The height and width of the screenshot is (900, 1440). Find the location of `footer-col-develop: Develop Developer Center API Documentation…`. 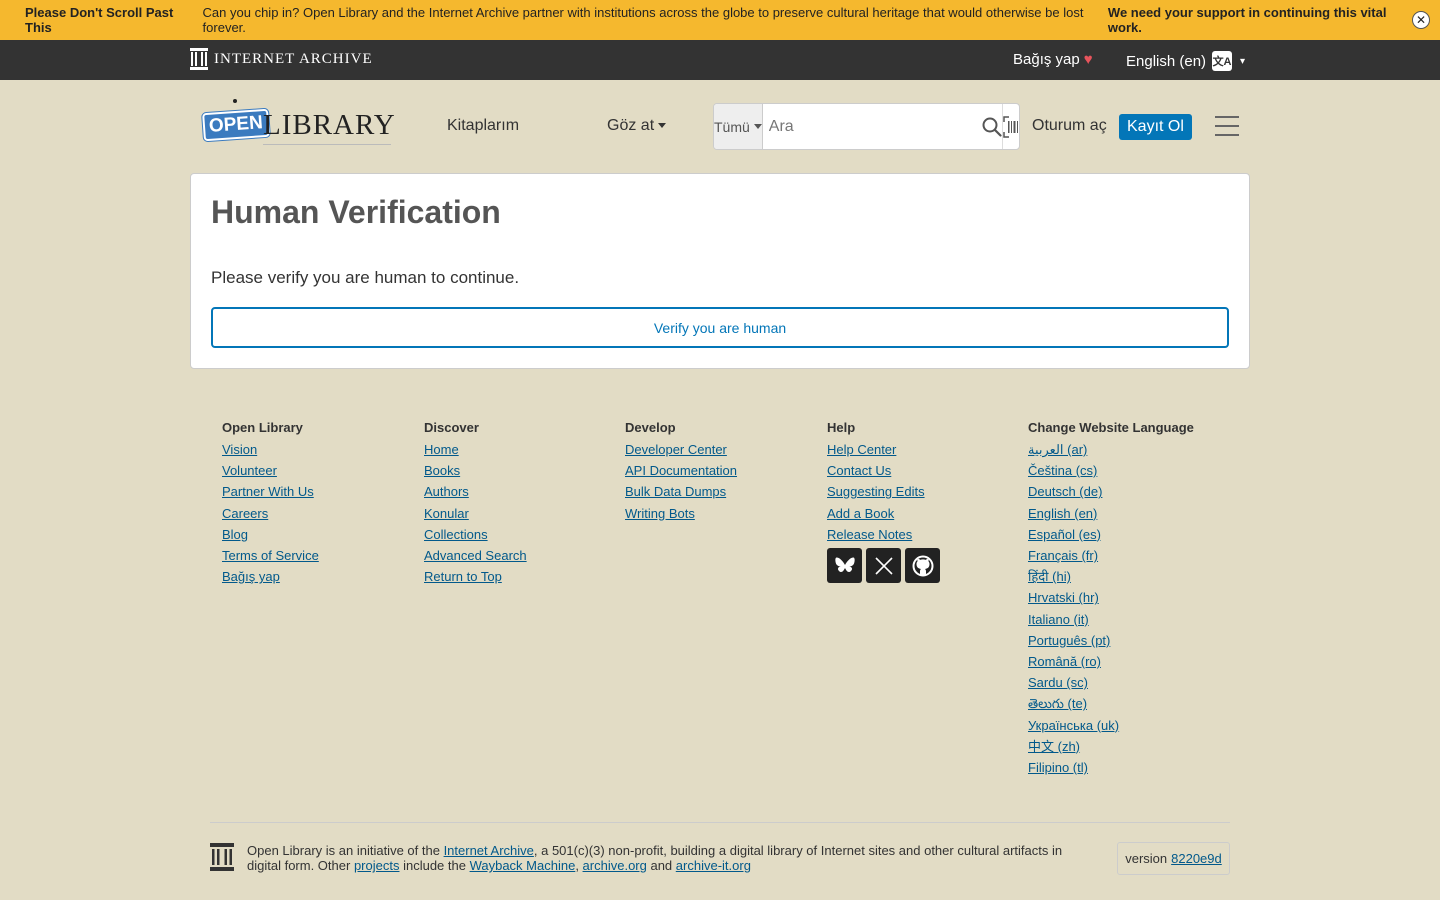

footer-col-develop: Develop Developer Center API Documentation… is located at coordinates (681, 472).